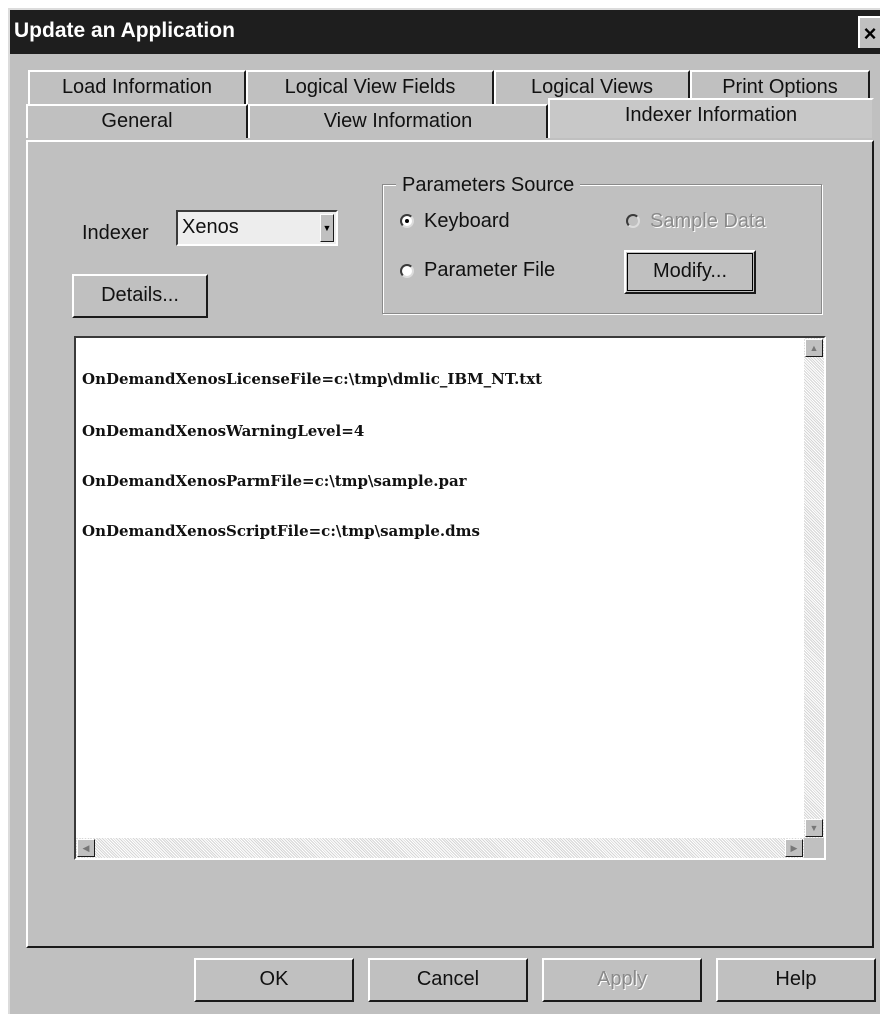  Describe the element at coordinates (814, 348) in the screenshot. I see `scroll-up-icon: ▲` at that location.